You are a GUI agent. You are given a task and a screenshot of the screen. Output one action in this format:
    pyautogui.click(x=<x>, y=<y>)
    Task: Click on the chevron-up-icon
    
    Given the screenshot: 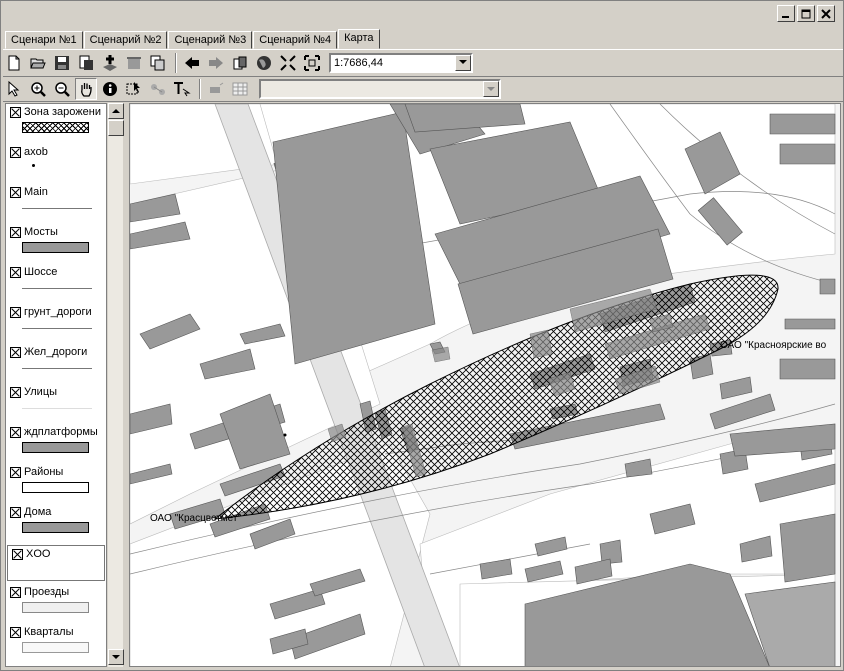 What is the action you would take?
    pyautogui.click(x=116, y=110)
    